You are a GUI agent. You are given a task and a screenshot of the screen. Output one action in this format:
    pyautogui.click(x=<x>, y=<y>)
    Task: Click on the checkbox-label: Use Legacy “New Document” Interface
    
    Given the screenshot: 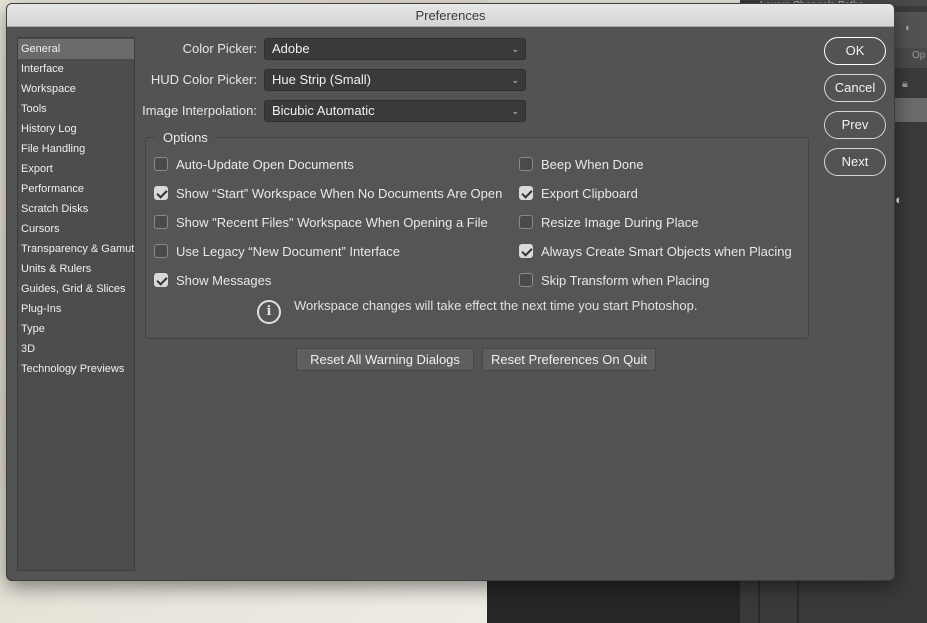 What is the action you would take?
    pyautogui.click(x=288, y=251)
    